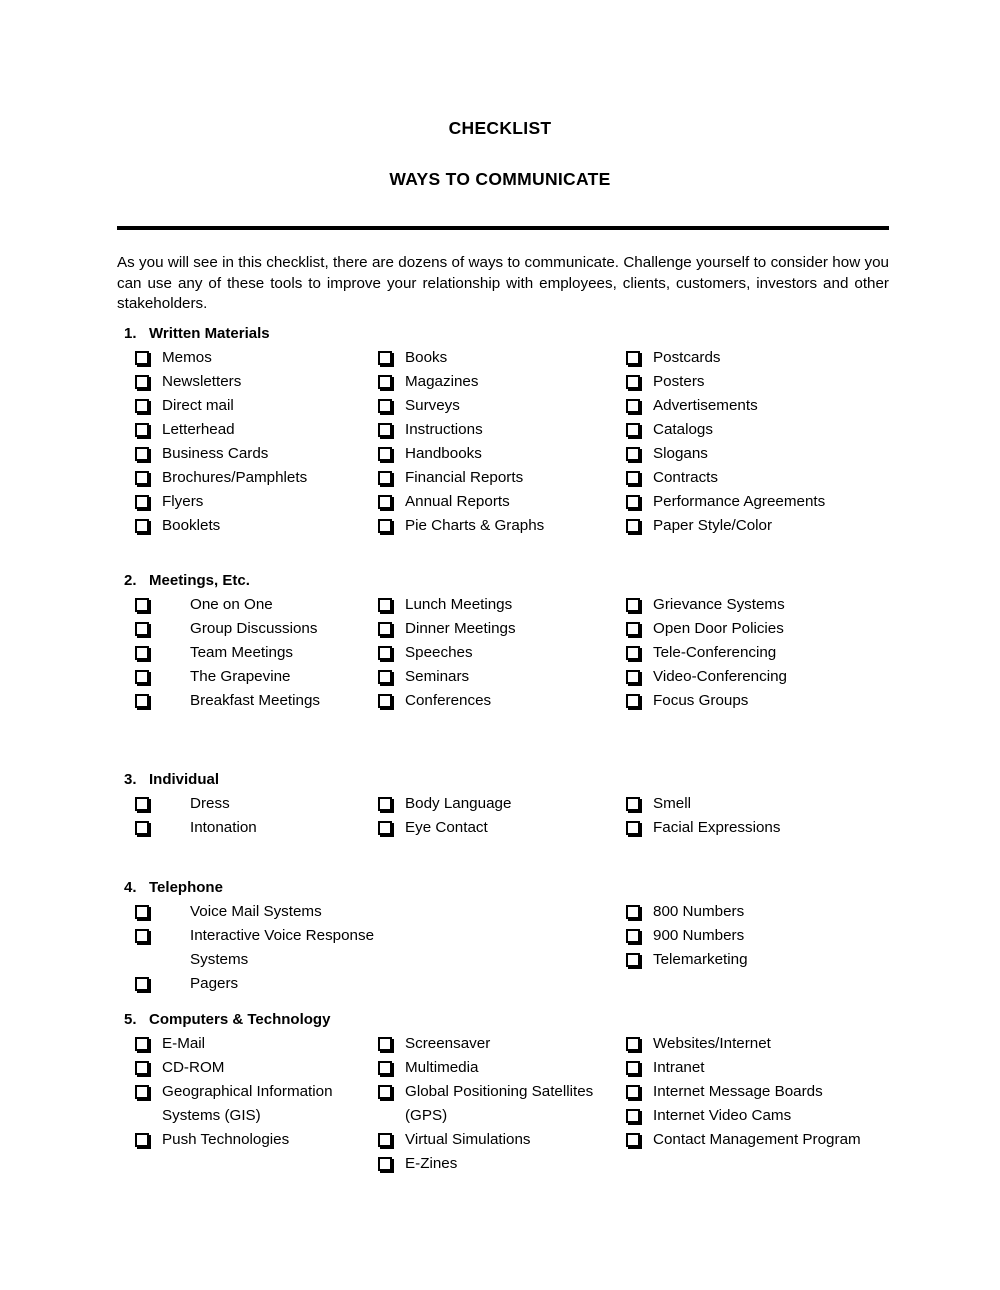  I want to click on checklist-item: 900 Numbers, so click(770, 936).